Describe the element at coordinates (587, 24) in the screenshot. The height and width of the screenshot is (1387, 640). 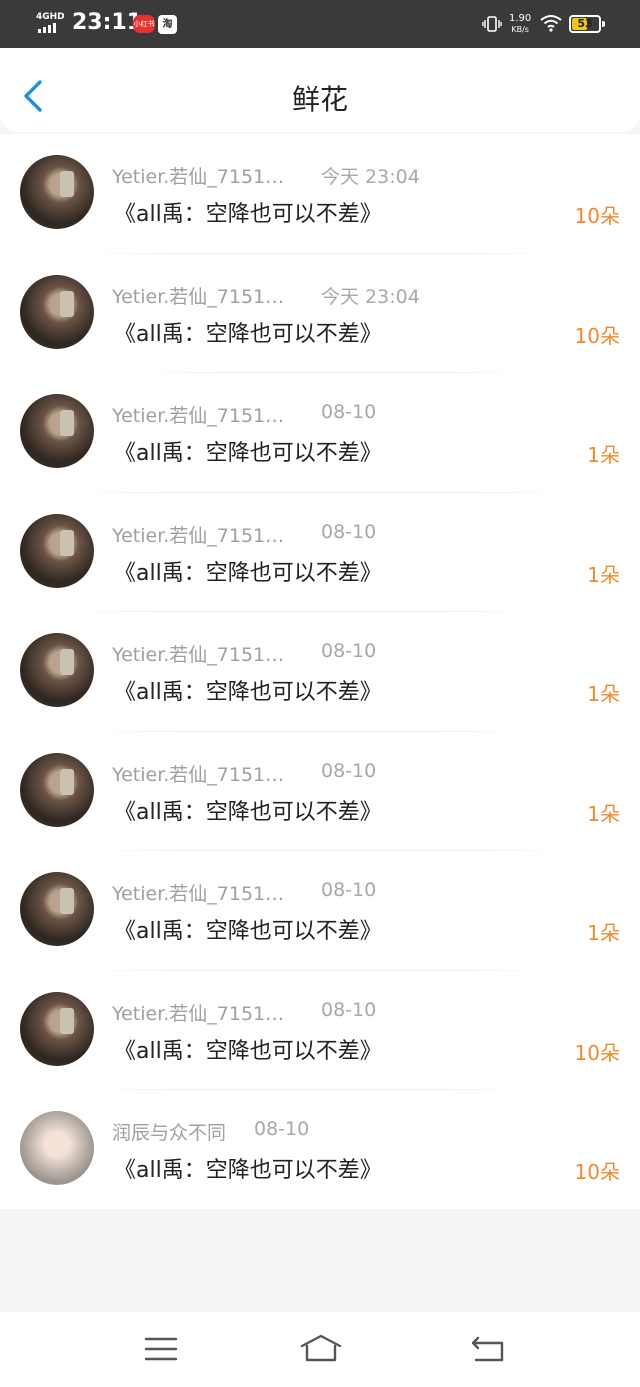
I see `battery-icon: 53` at that location.